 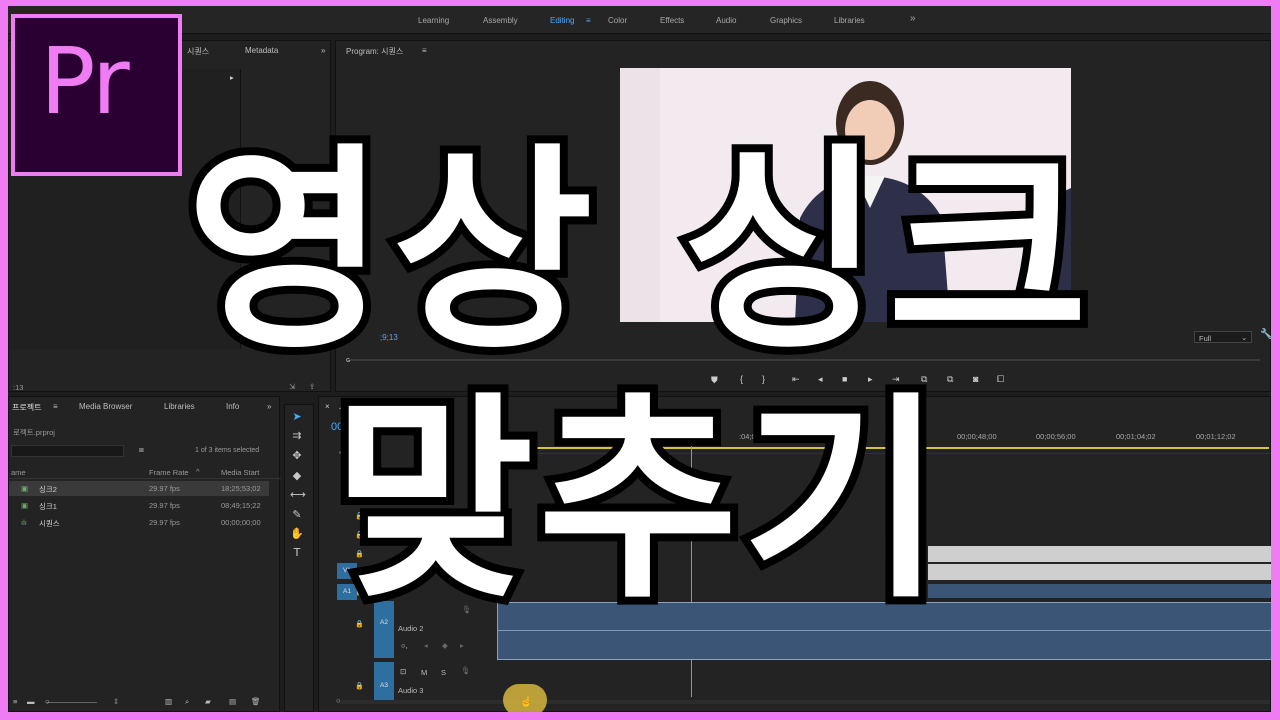 What do you see at coordinates (445, 645) in the screenshot?
I see `add-keyframe-icon: ◆` at bounding box center [445, 645].